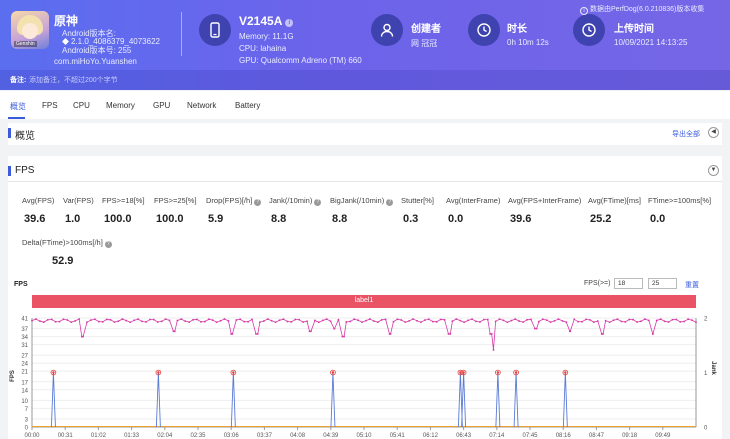  What do you see at coordinates (706, 429) in the screenshot?
I see `y-right-tick-label: 0` at bounding box center [706, 429].